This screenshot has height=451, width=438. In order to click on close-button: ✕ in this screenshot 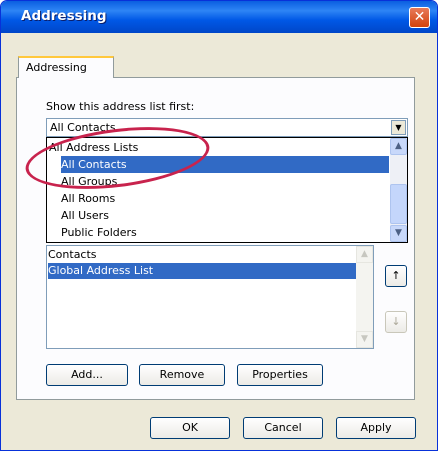, I will do `click(419, 17)`.